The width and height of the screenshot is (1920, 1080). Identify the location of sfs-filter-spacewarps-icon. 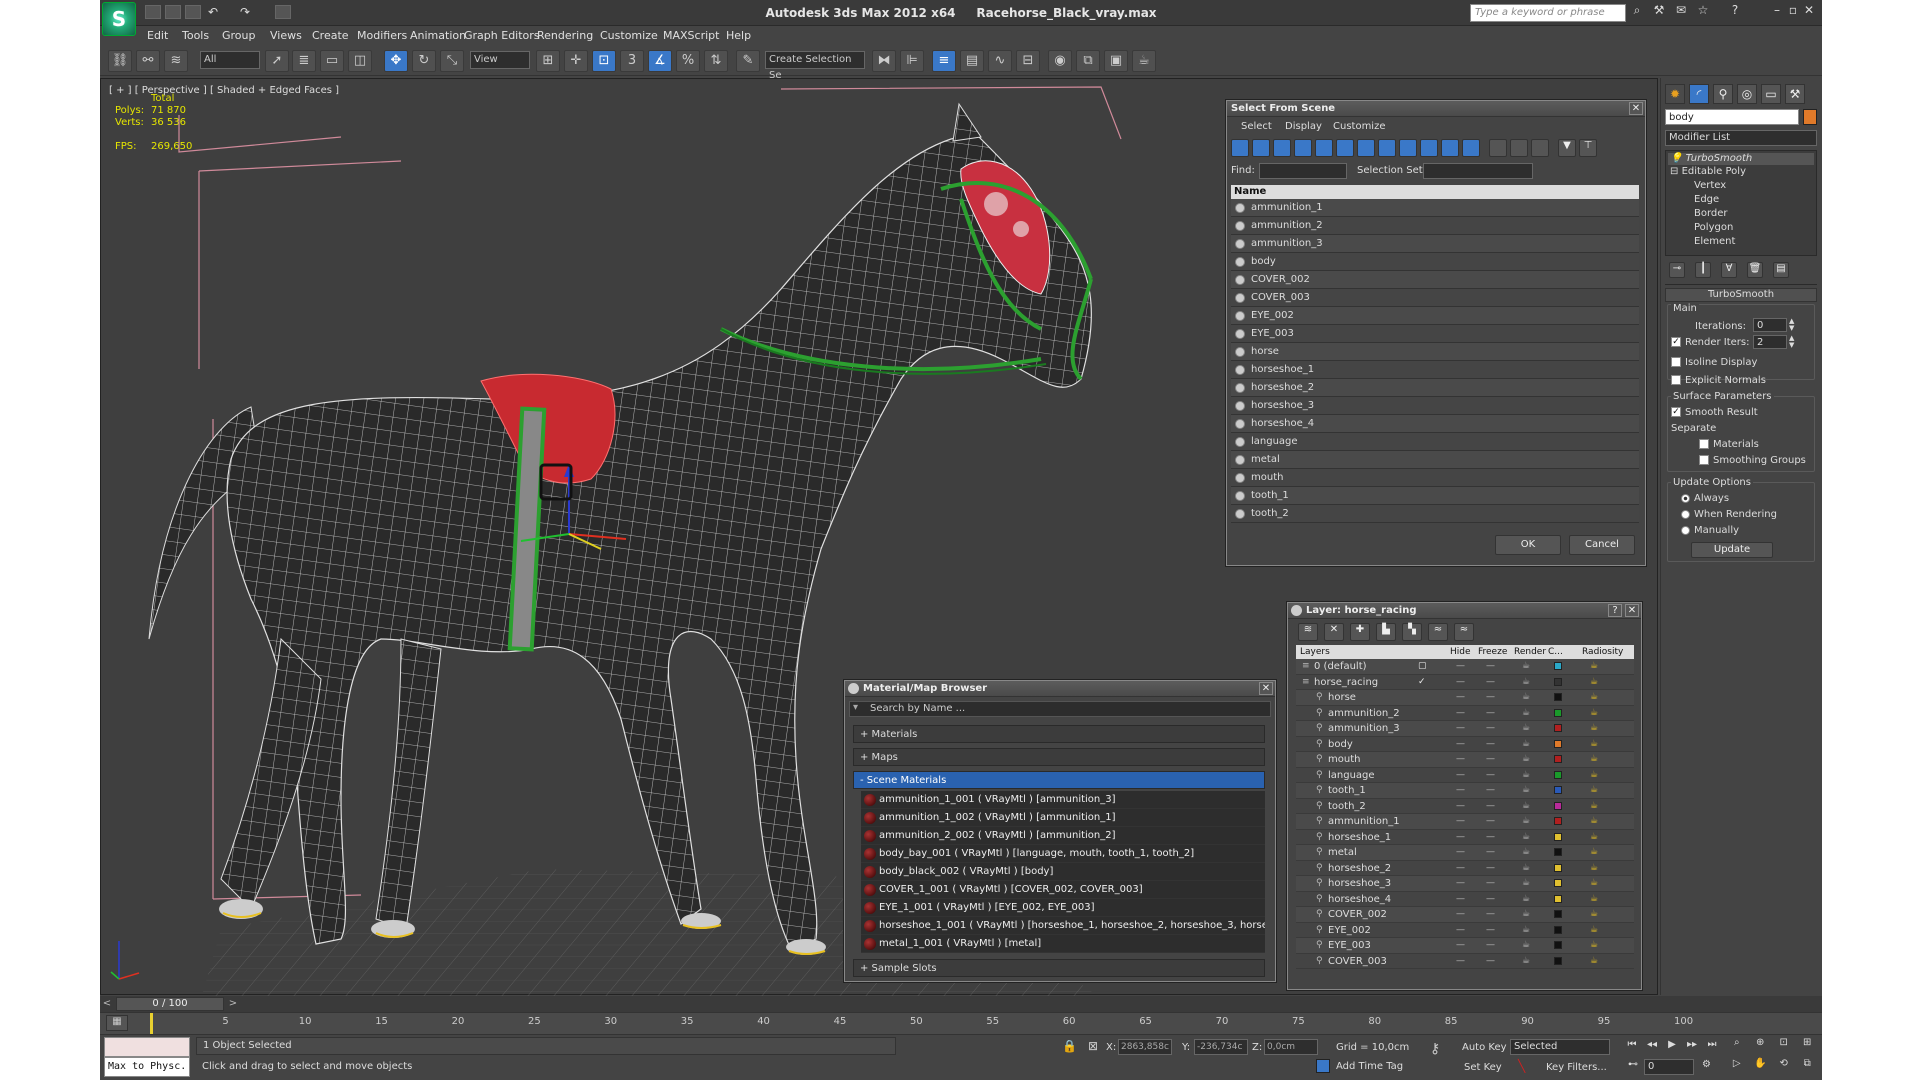
(1345, 148).